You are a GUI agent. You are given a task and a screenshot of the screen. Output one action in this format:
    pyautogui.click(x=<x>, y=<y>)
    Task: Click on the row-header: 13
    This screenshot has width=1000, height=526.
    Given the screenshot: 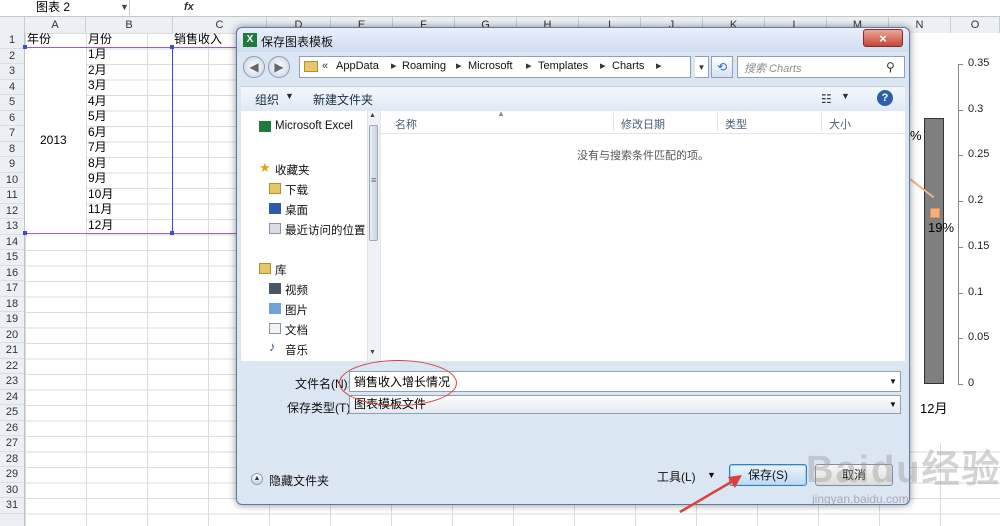 What is the action you would take?
    pyautogui.click(x=12, y=227)
    